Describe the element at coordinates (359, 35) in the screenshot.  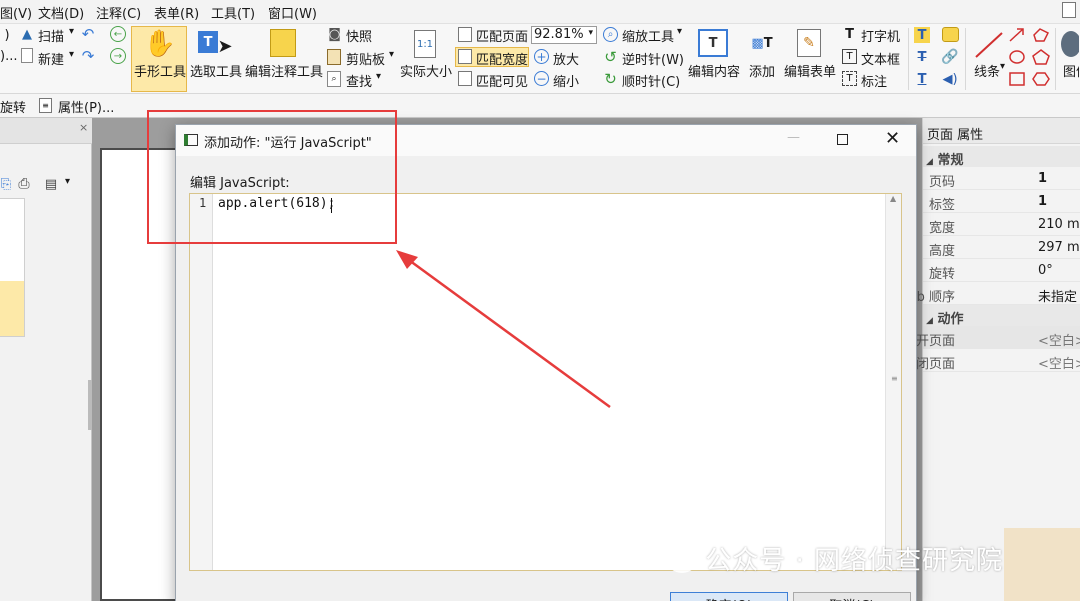
I see `snapshot-button: 快照` at that location.